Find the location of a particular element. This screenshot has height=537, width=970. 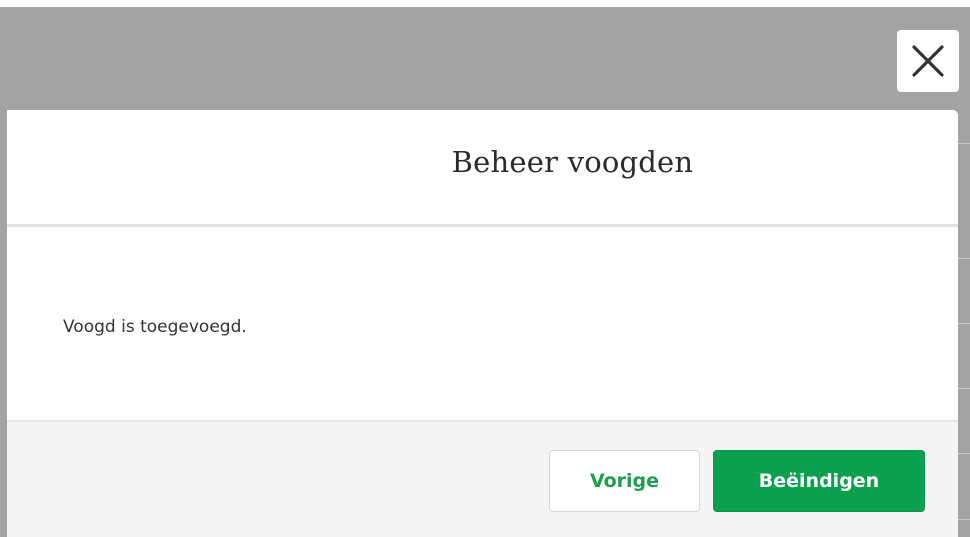

close-icon is located at coordinates (928, 61).